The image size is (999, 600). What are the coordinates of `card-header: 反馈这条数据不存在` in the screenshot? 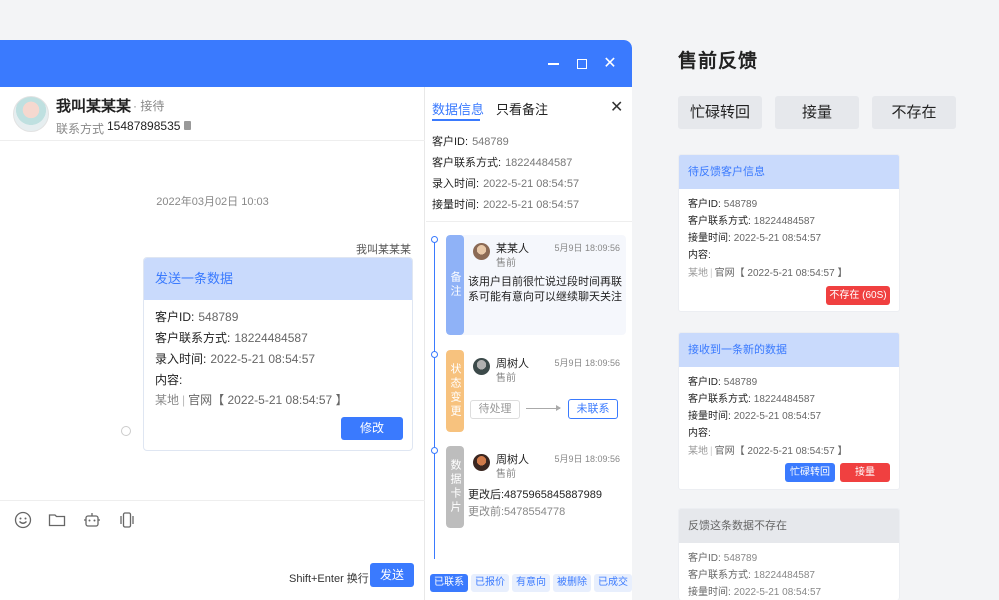 It's located at (789, 526).